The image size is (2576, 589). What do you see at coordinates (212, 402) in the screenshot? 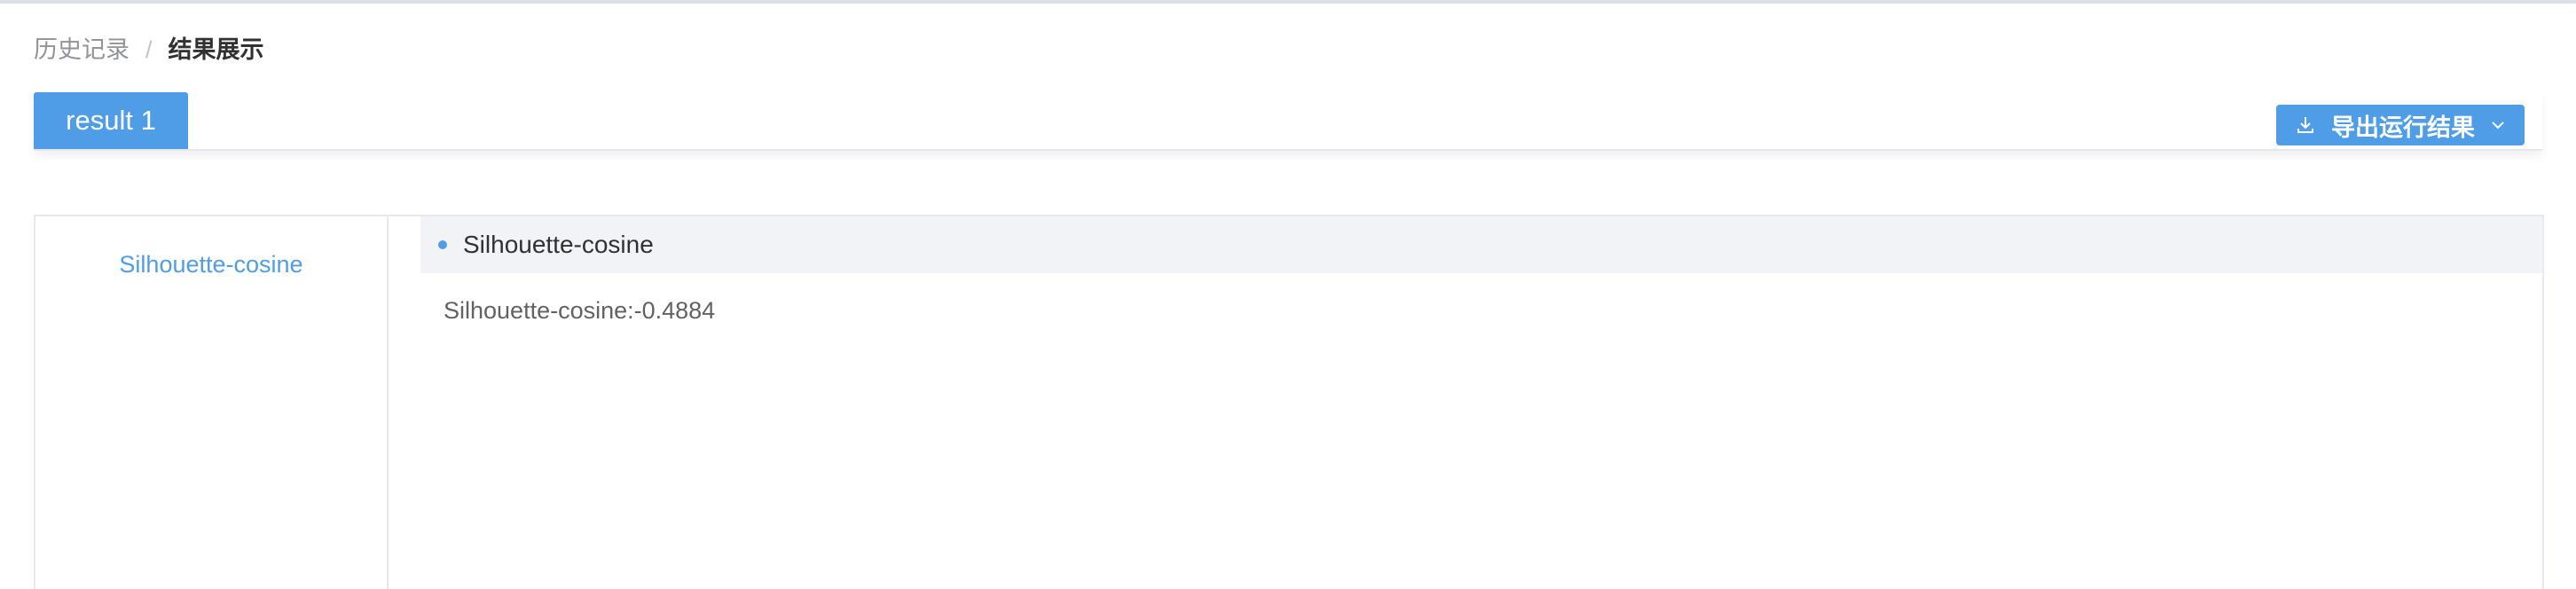
I see `metric-sidebar: Silhouette-cosine` at bounding box center [212, 402].